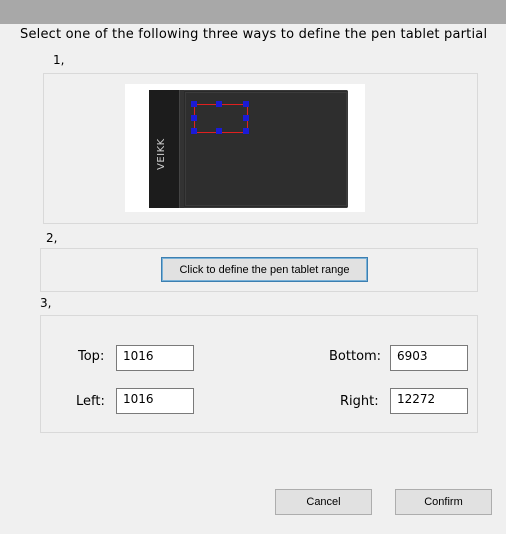 The image size is (506, 534). What do you see at coordinates (248, 149) in the screenshot?
I see `tablet-image: VEIKK` at bounding box center [248, 149].